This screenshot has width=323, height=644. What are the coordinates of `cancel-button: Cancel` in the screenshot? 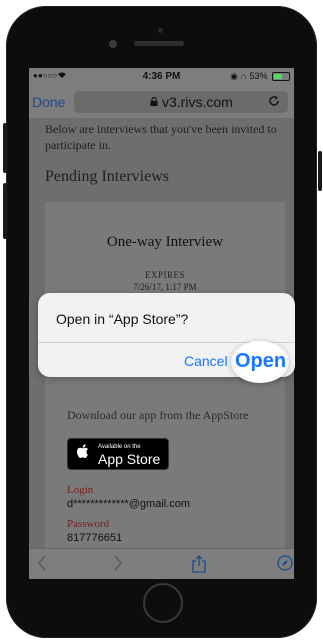 It's located at (206, 361).